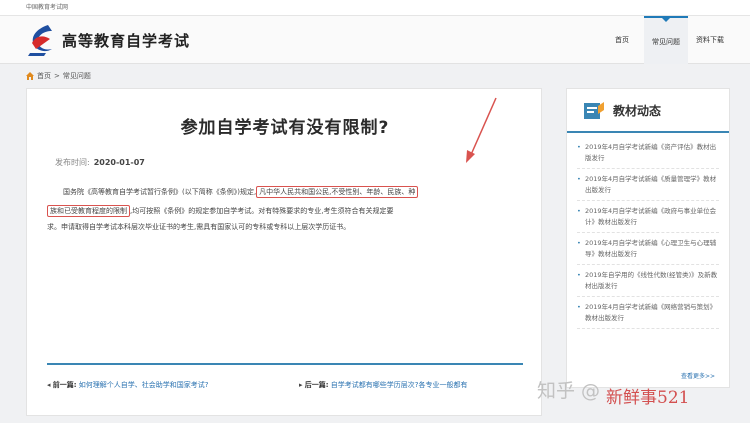  What do you see at coordinates (119, 162) in the screenshot?
I see `publish-date-value: 2020-01-07` at bounding box center [119, 162].